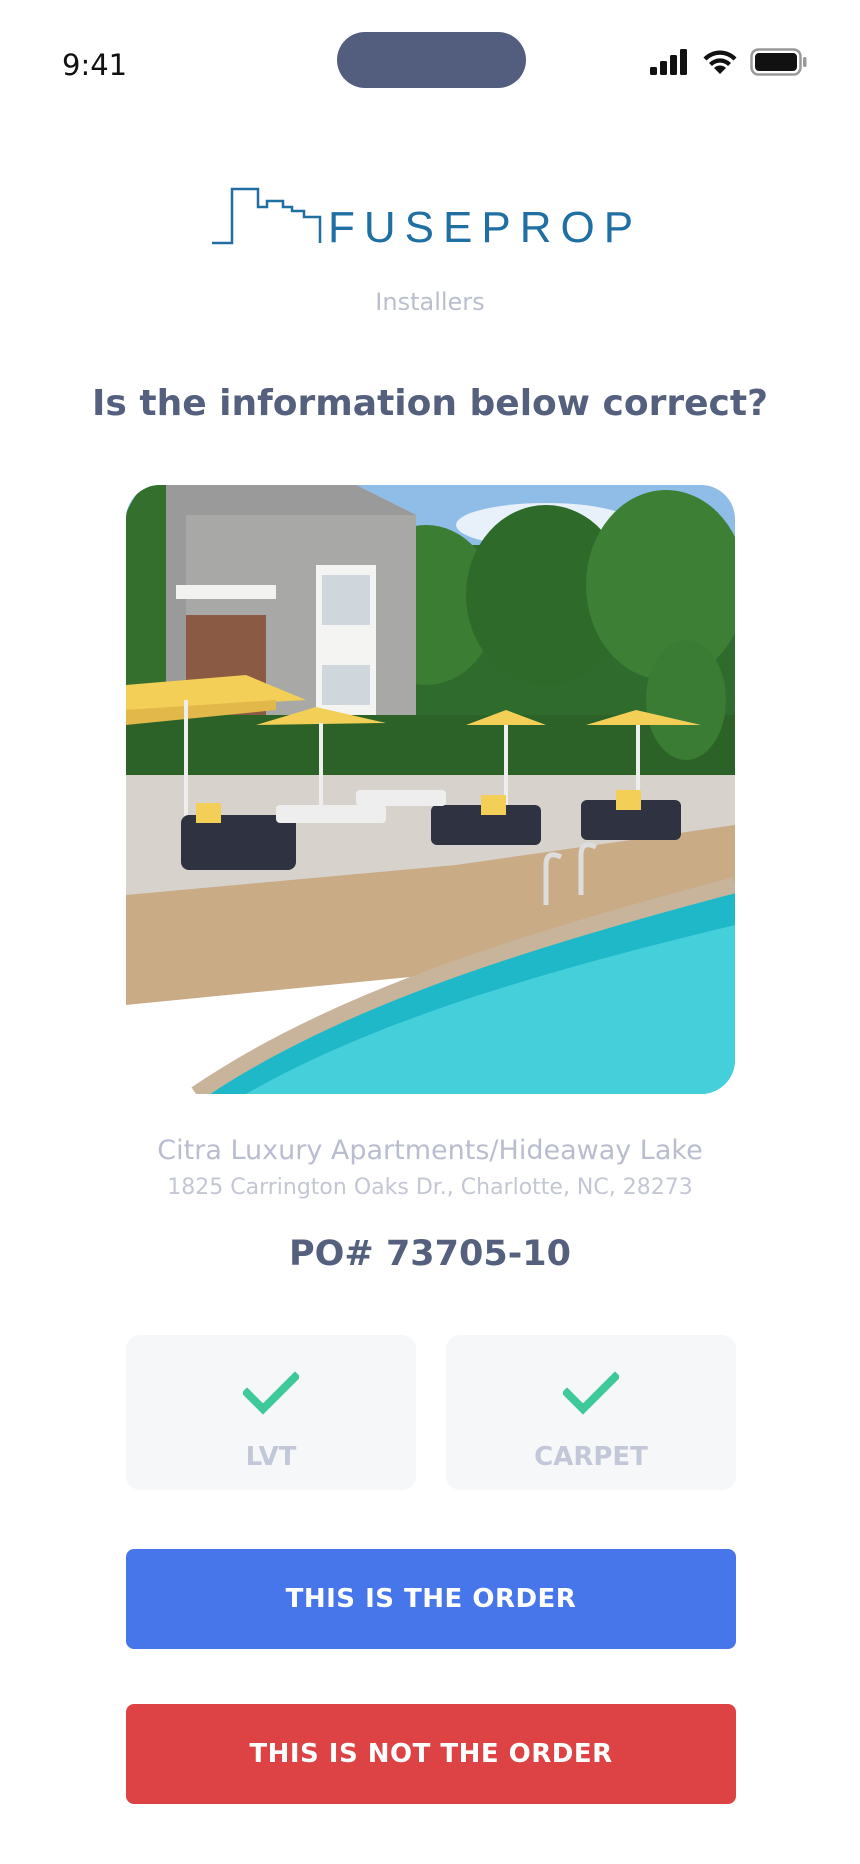 This screenshot has width=860, height=1864. I want to click on city-skyline-icon, so click(267, 216).